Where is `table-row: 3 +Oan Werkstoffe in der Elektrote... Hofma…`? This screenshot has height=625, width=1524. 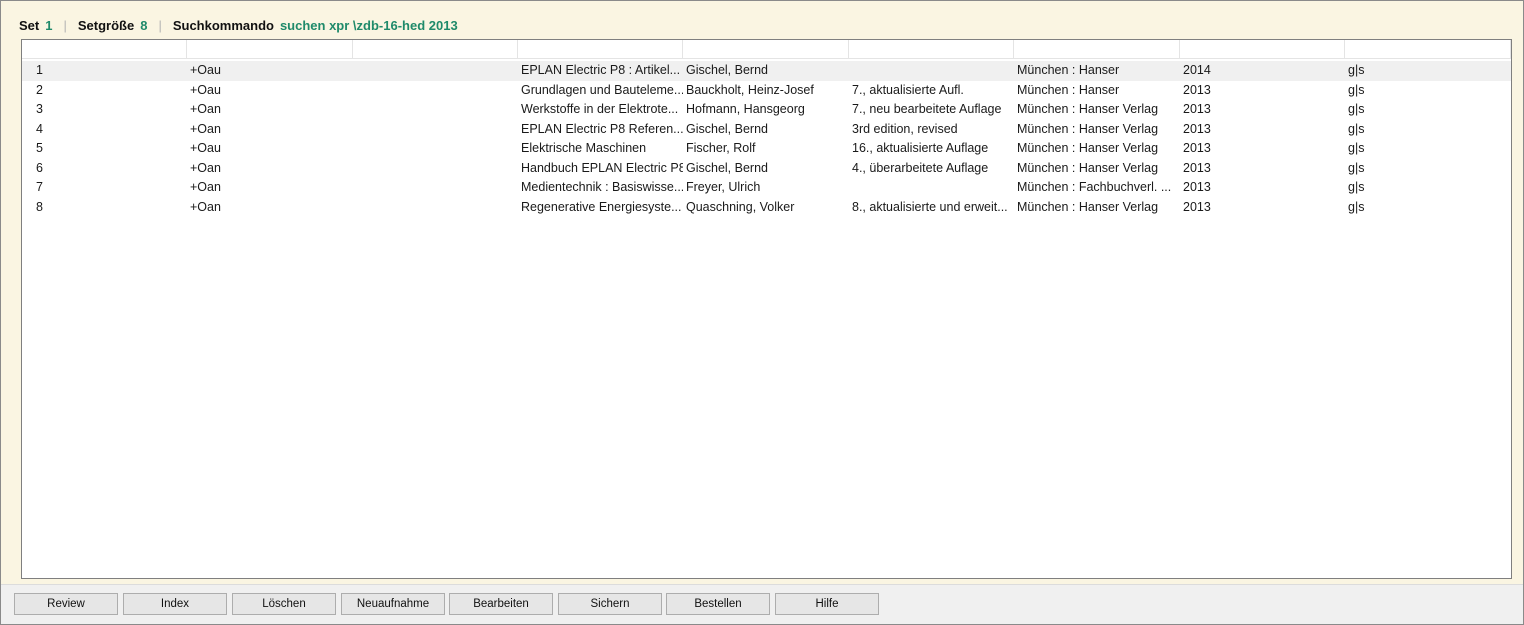 table-row: 3 +Oan Werkstoffe in der Elektrote... Hofma… is located at coordinates (766, 110).